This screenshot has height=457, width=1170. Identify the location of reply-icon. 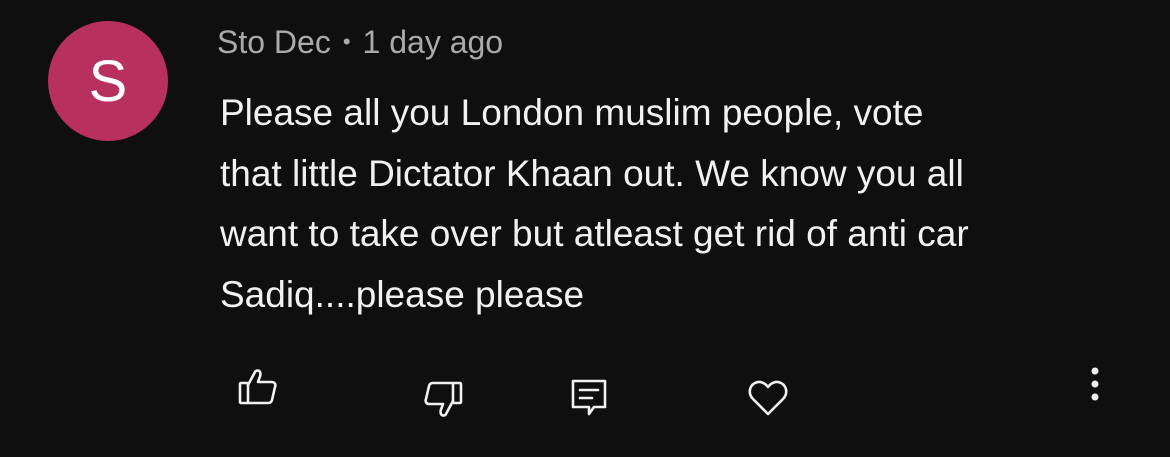
(589, 397).